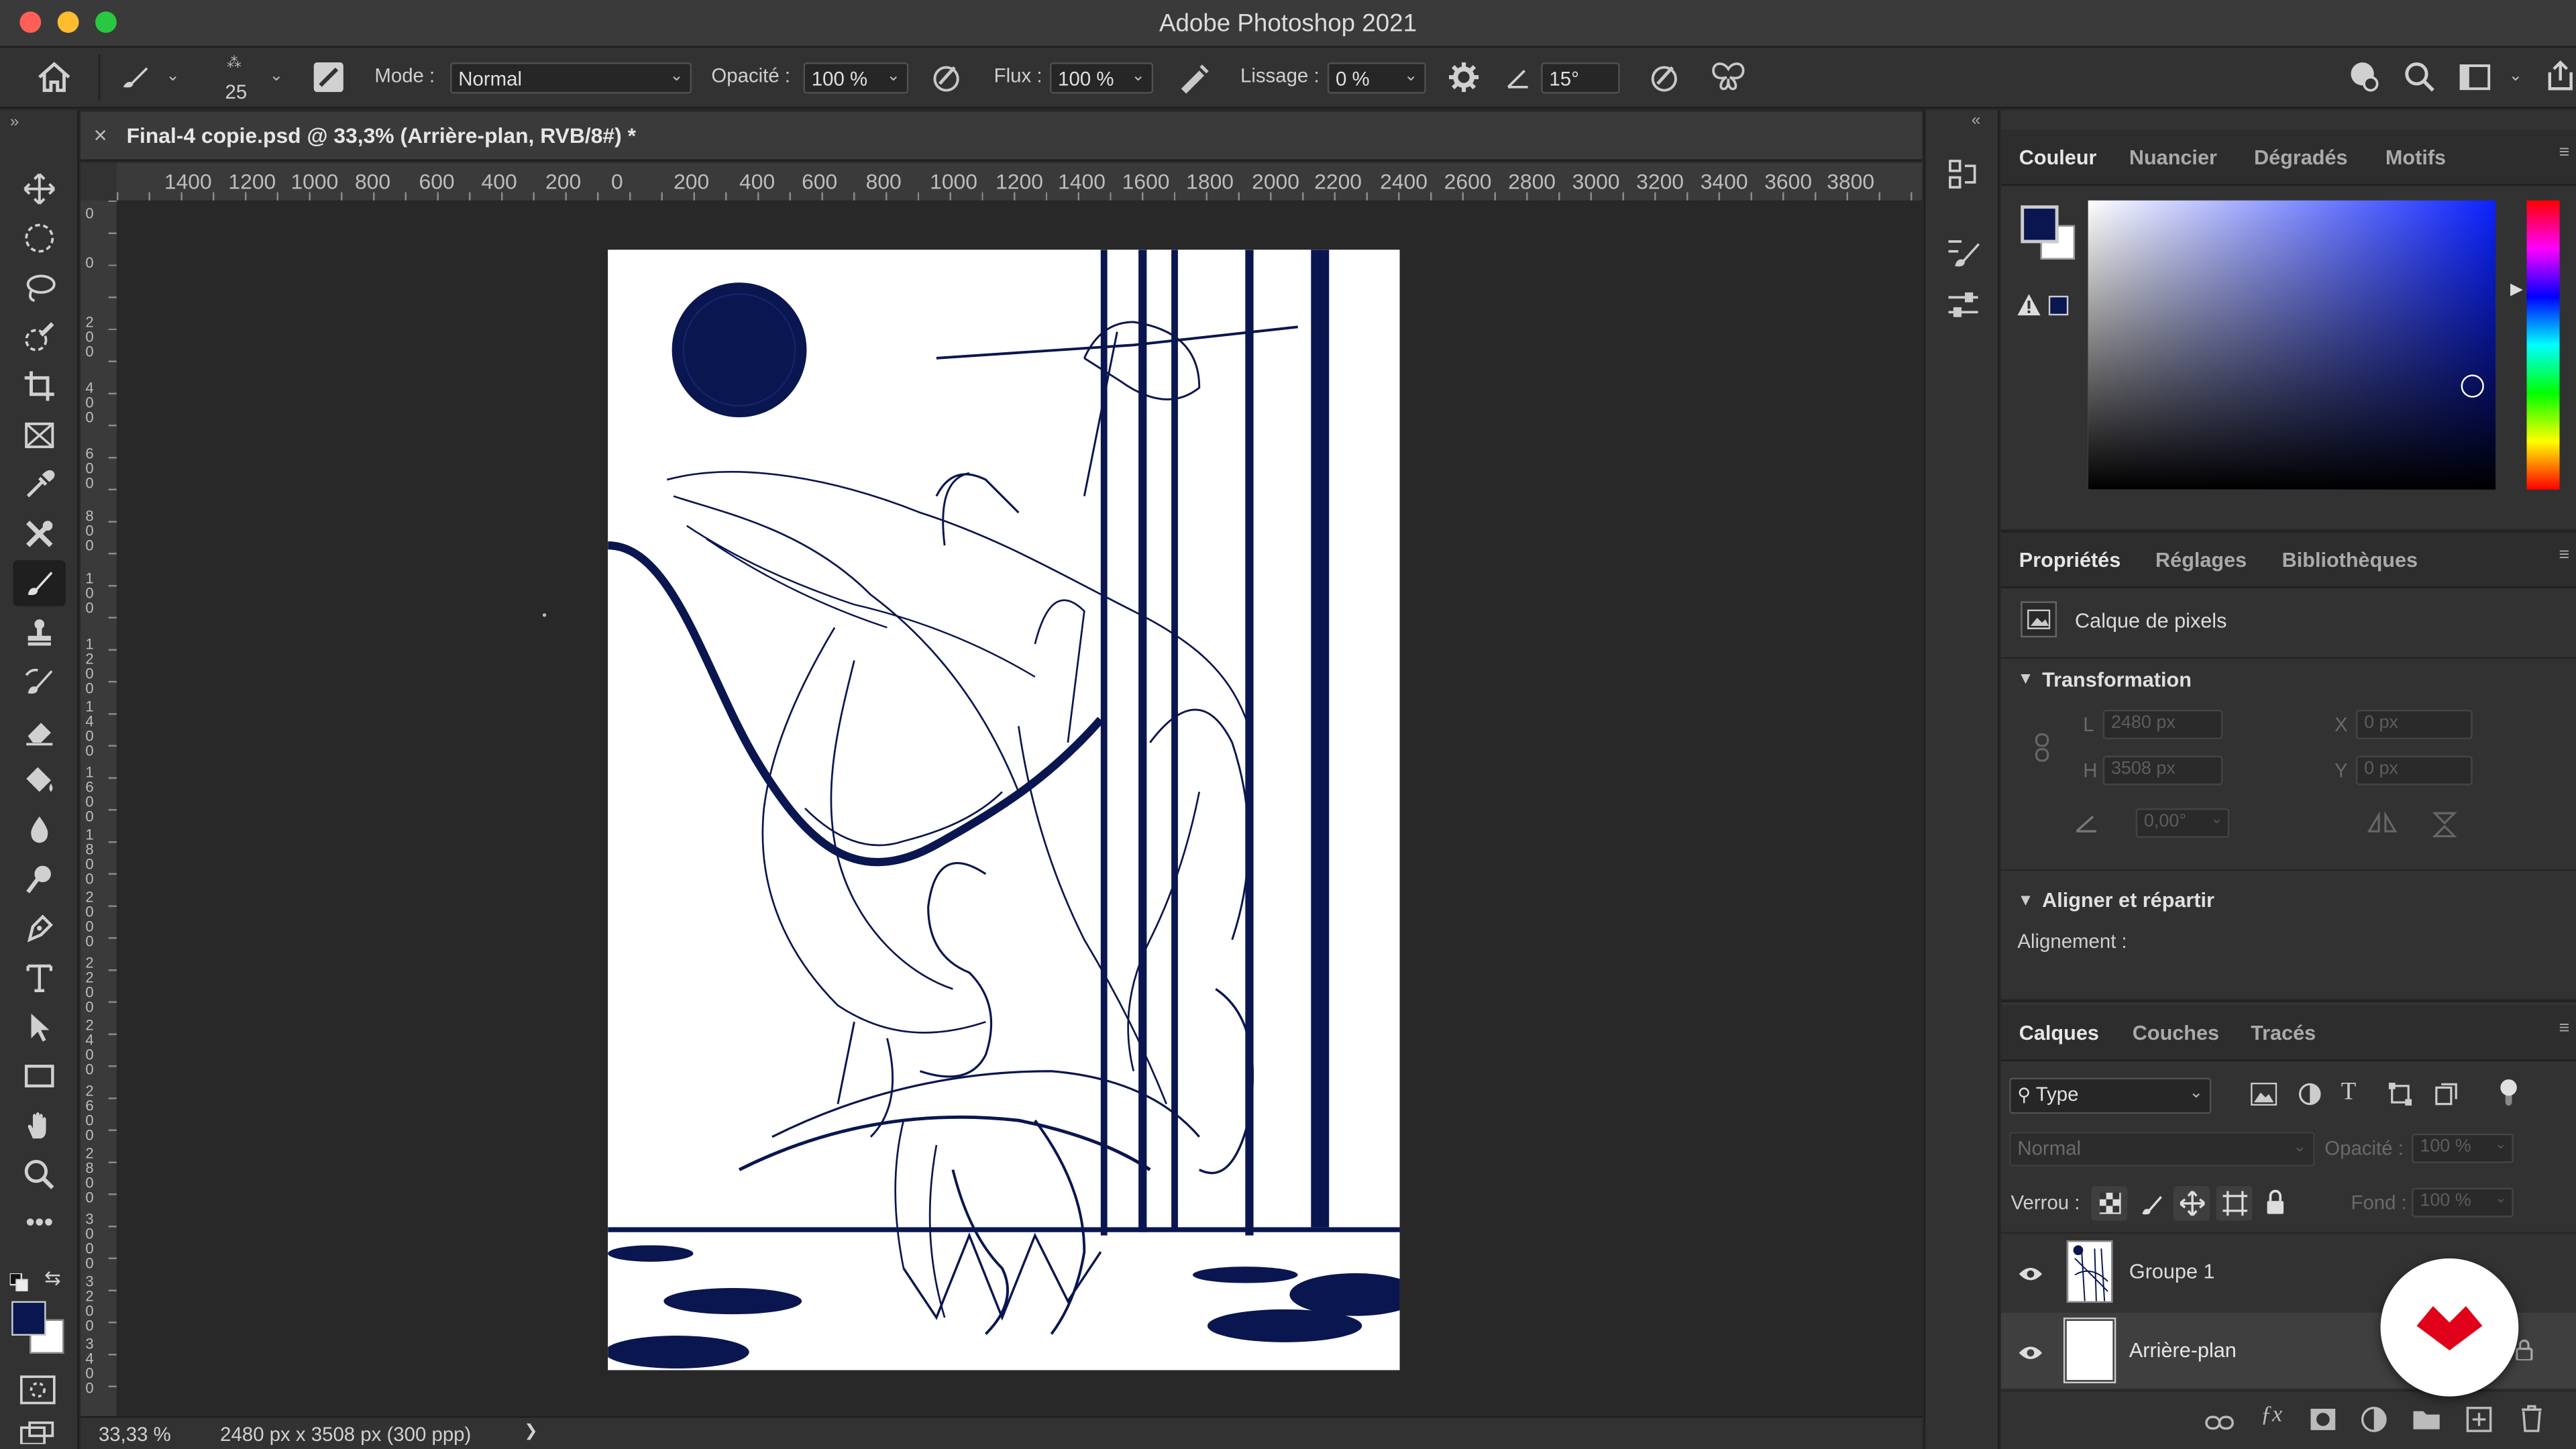 The image size is (2576, 1449). Describe the element at coordinates (2350, 560) in the screenshot. I see `tab-bibliotheques: Bibliothèques` at that location.